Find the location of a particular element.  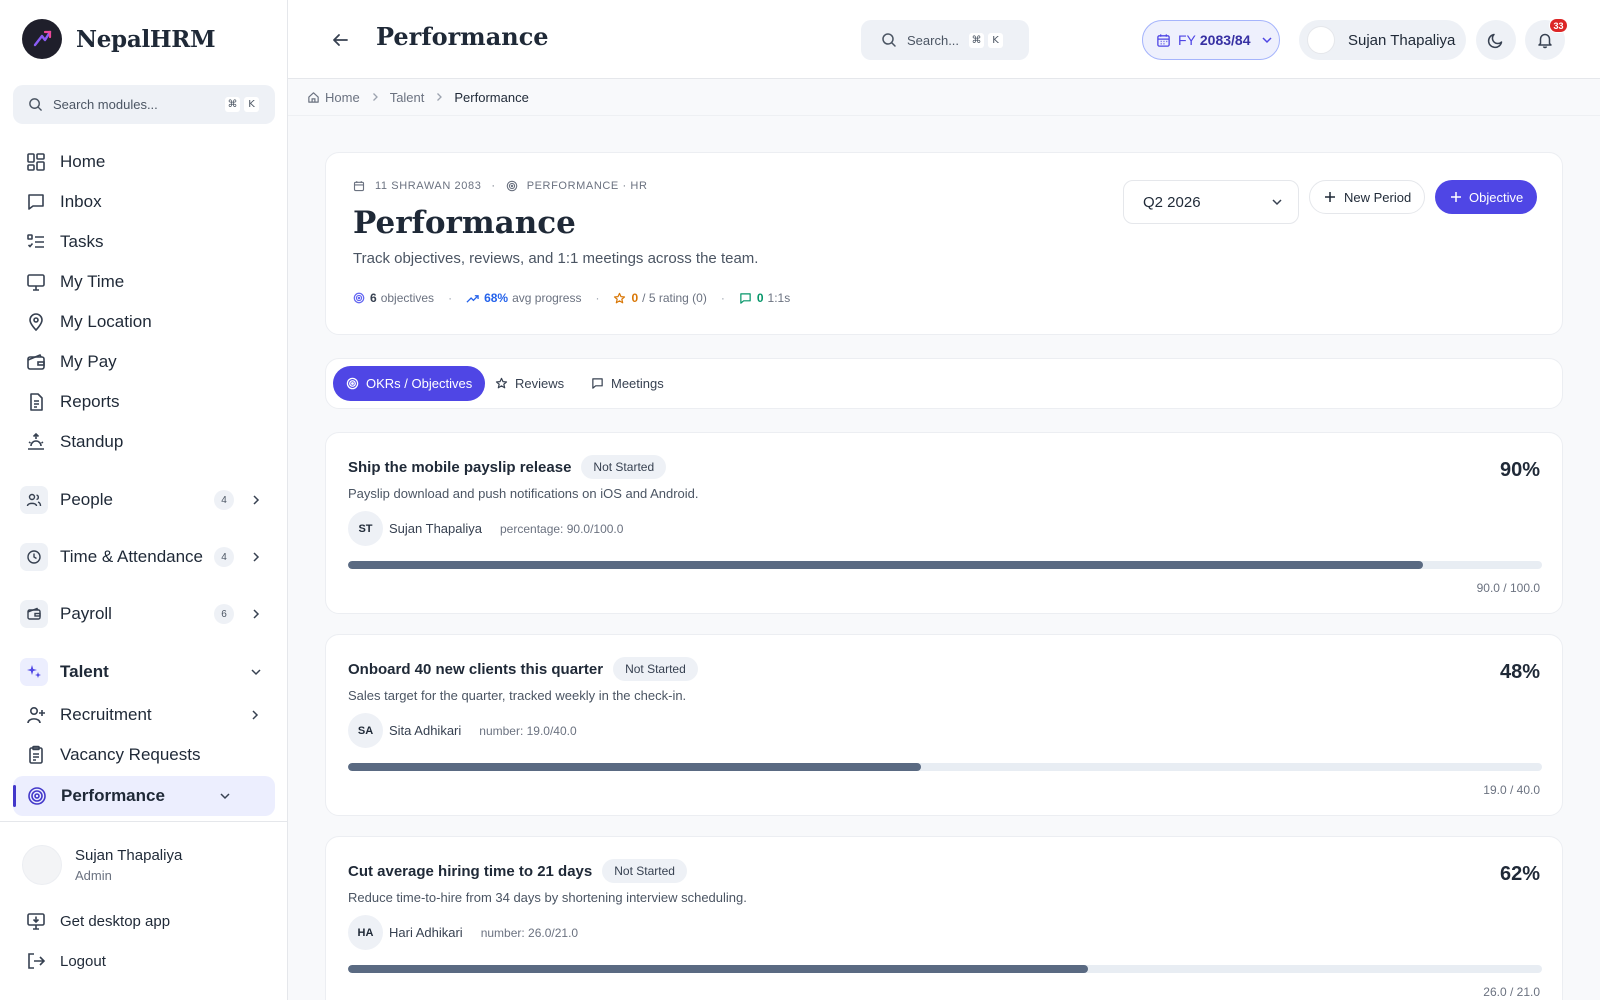

user-role: Admin is located at coordinates (93, 875).